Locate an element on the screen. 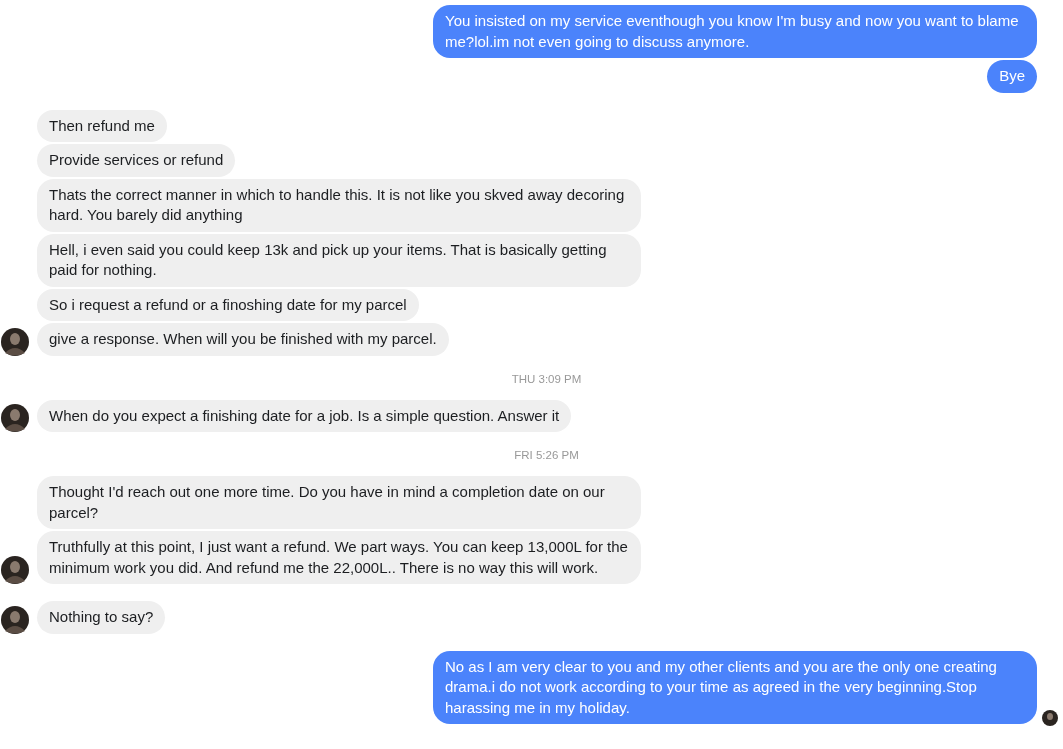 The width and height of the screenshot is (1063, 749). message-bubble: You insisted on my service eventhough you know I'm busy and now you want to blame me?lol.im not even going to discuss anymore. is located at coordinates (735, 31).